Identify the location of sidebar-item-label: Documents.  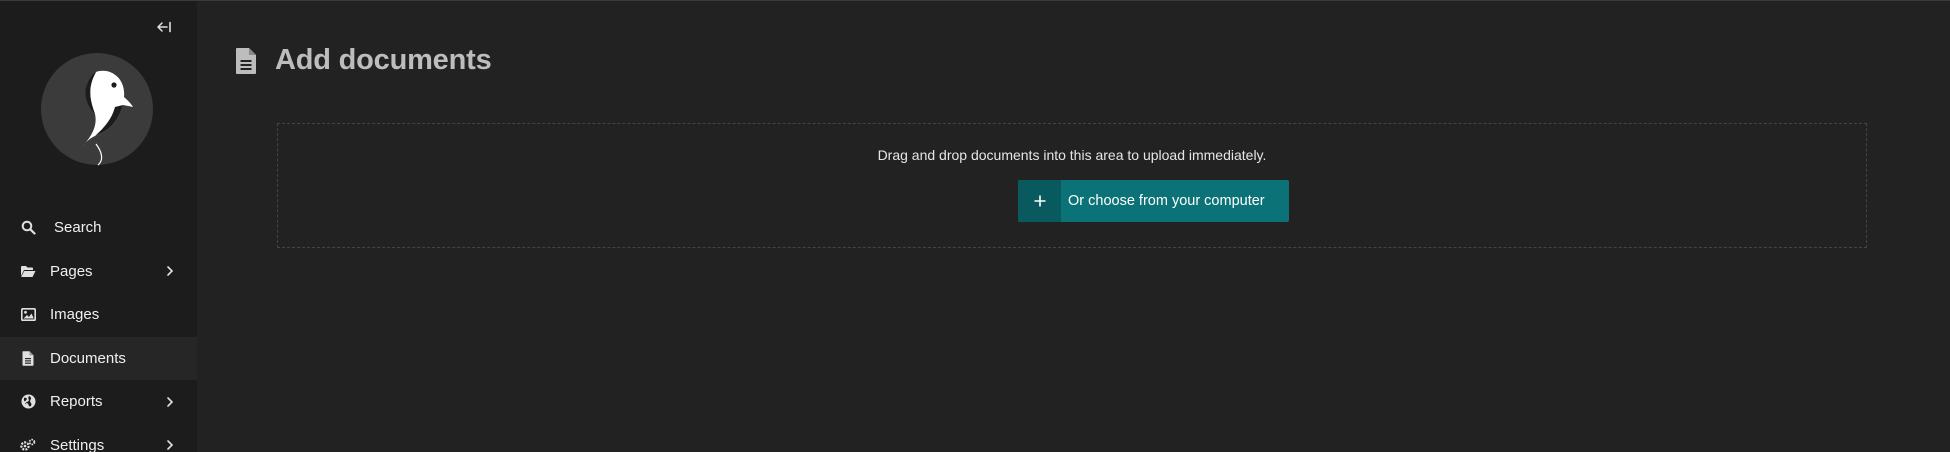
(88, 358).